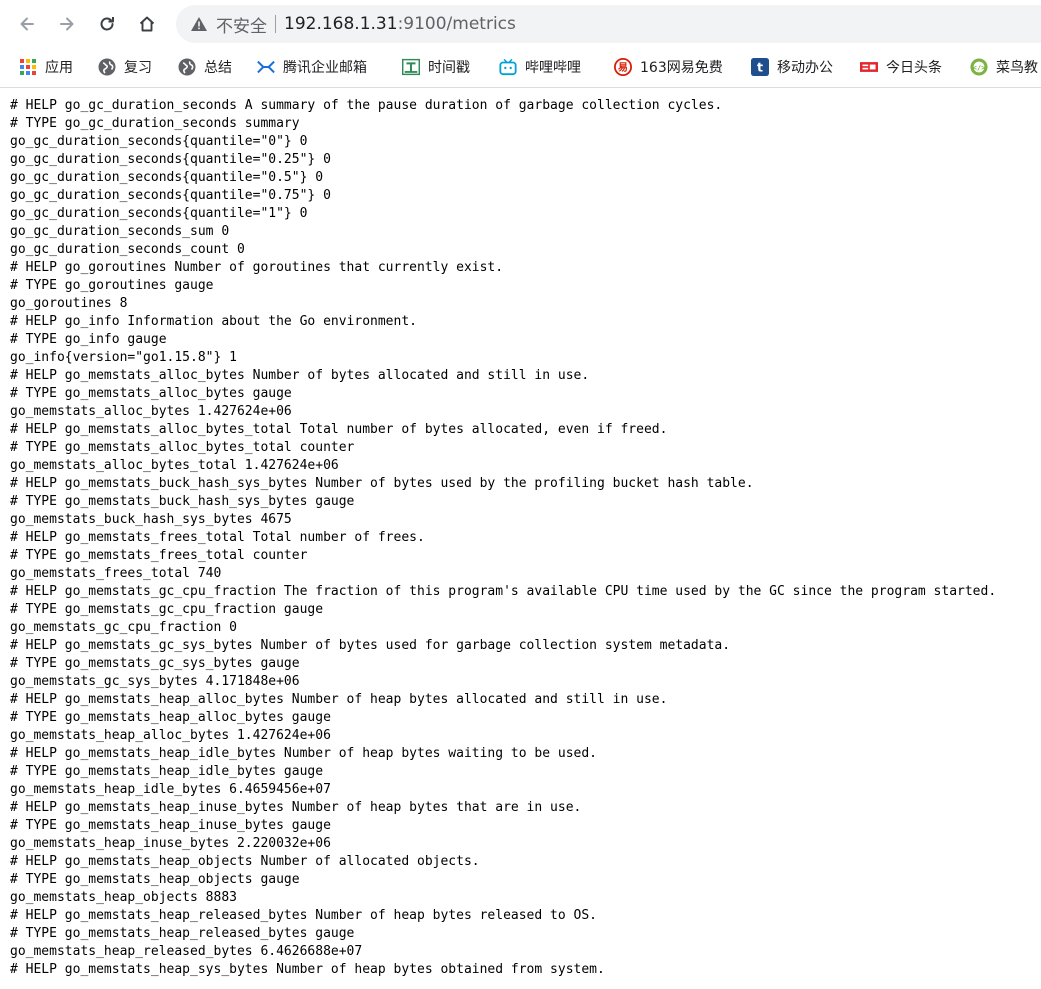 The height and width of the screenshot is (989, 1041). I want to click on home-button, so click(147, 24).